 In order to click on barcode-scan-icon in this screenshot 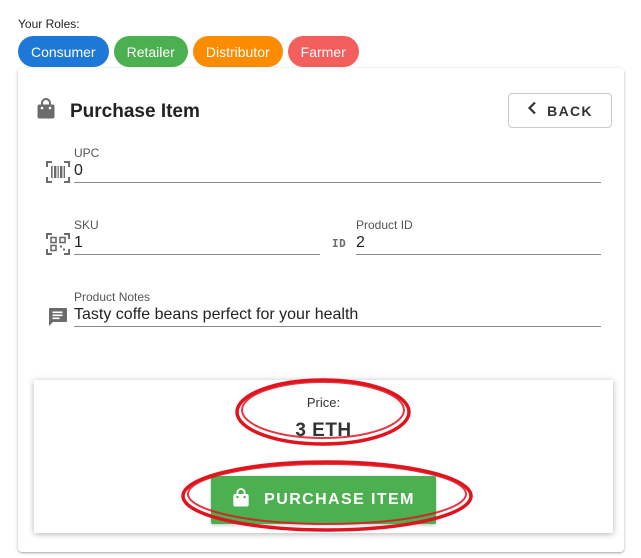, I will do `click(58, 174)`.